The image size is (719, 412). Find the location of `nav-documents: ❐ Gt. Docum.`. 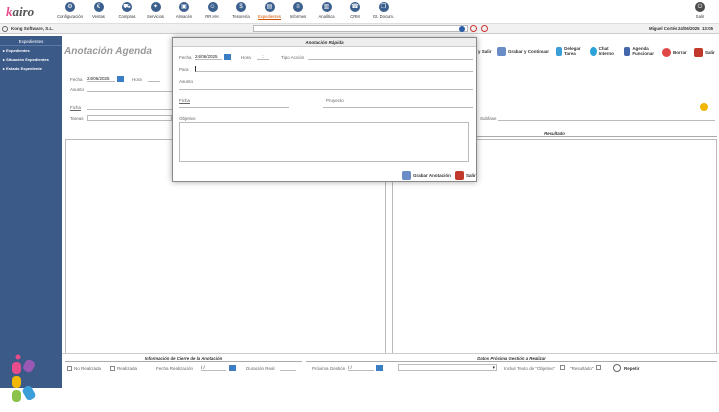

nav-documents: ❐ Gt. Docum. is located at coordinates (384, 10).